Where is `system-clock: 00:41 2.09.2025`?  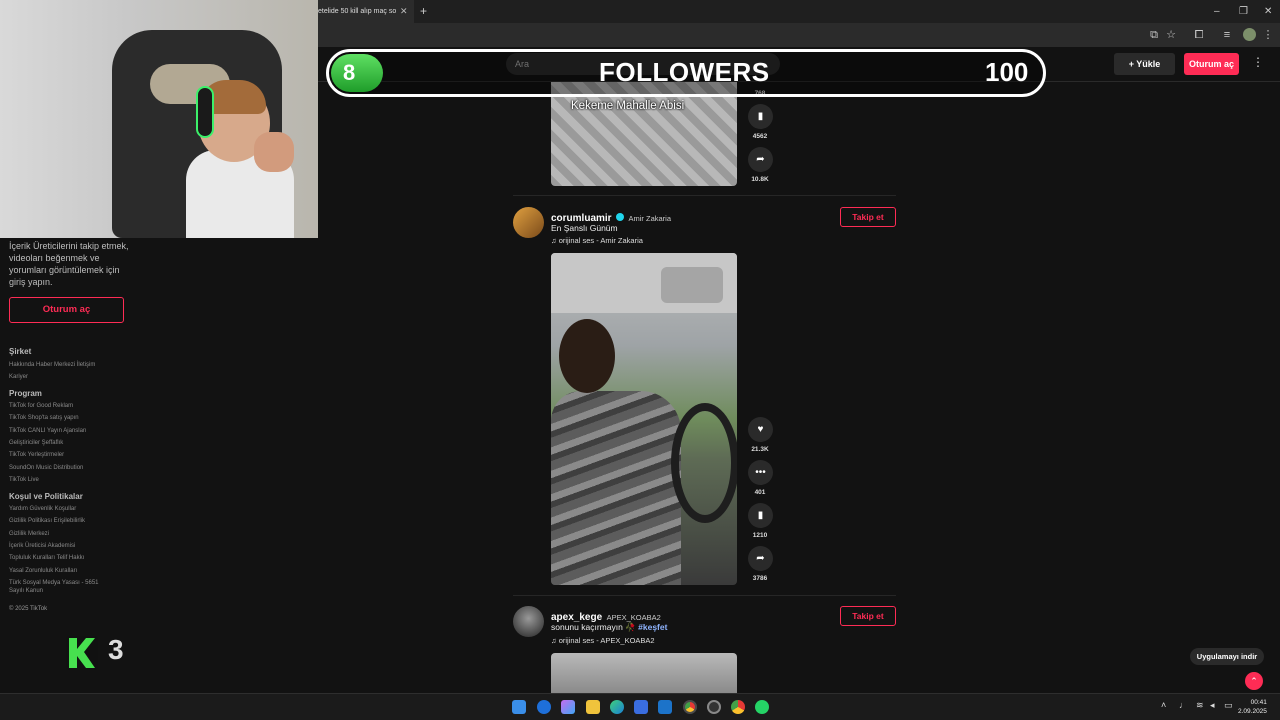
system-clock: 00:41 2.09.2025 is located at coordinates (1252, 707).